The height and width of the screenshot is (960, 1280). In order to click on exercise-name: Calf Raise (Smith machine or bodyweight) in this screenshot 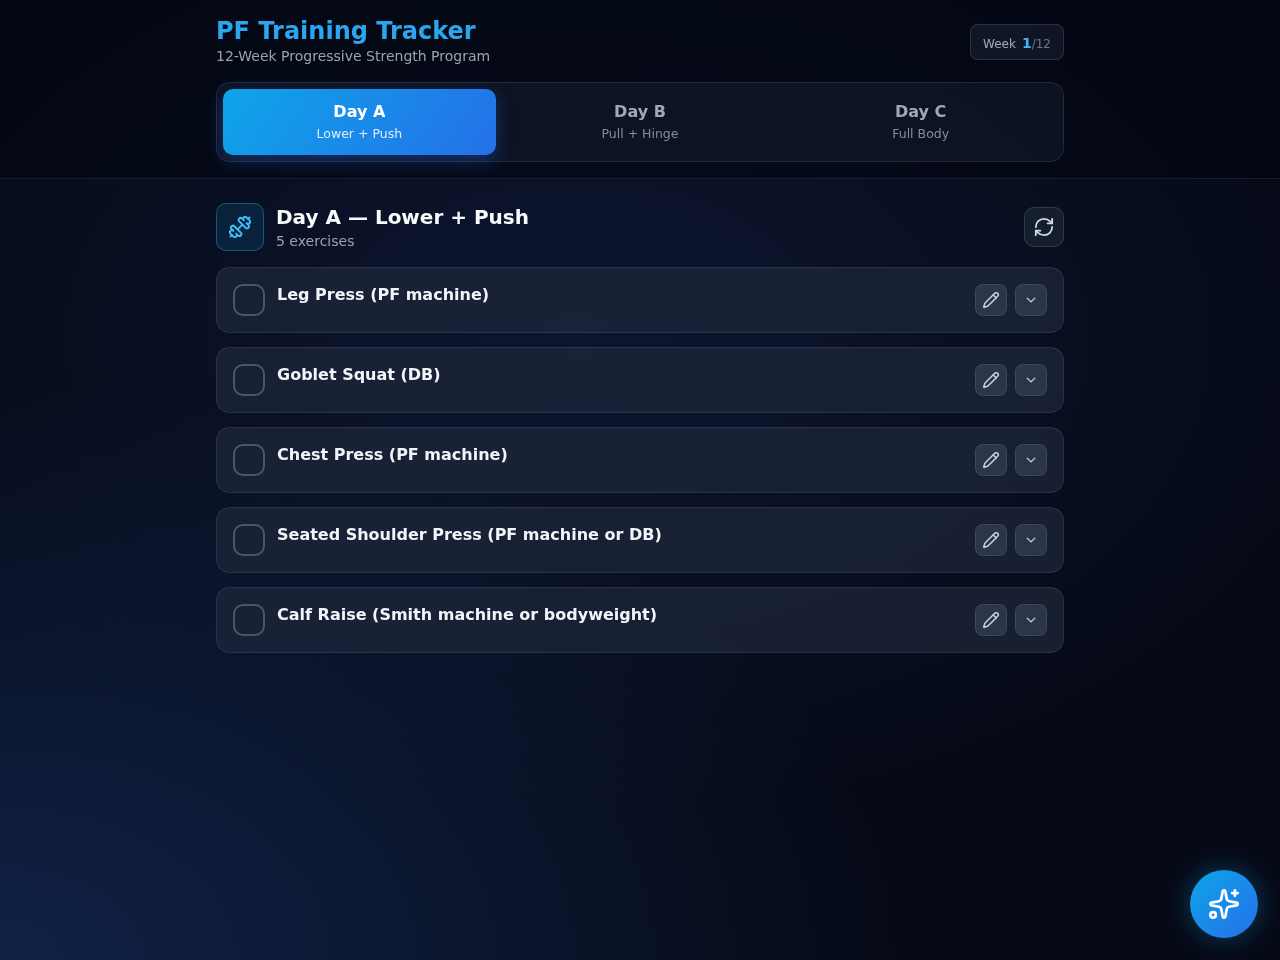, I will do `click(468, 615)`.